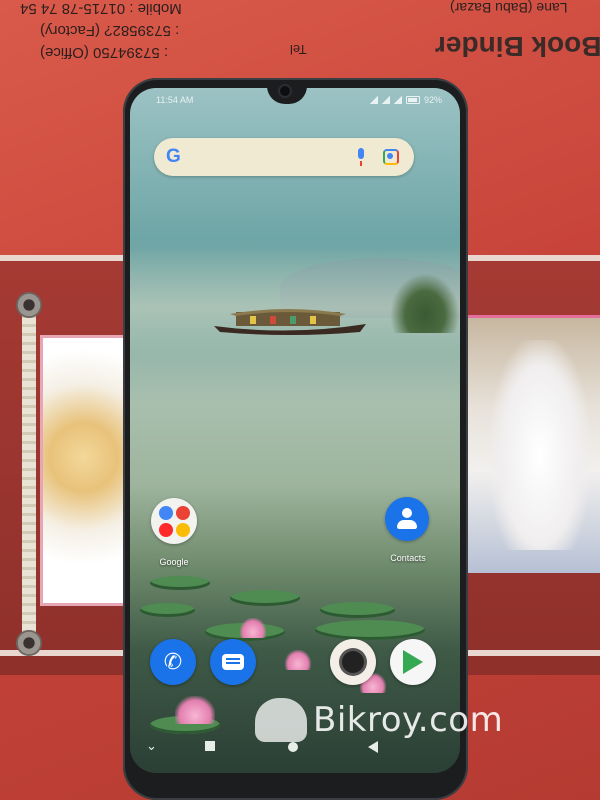 Image resolution: width=600 pixels, height=800 pixels. Describe the element at coordinates (174, 562) in the screenshot. I see `google-folder-label: Google` at that location.